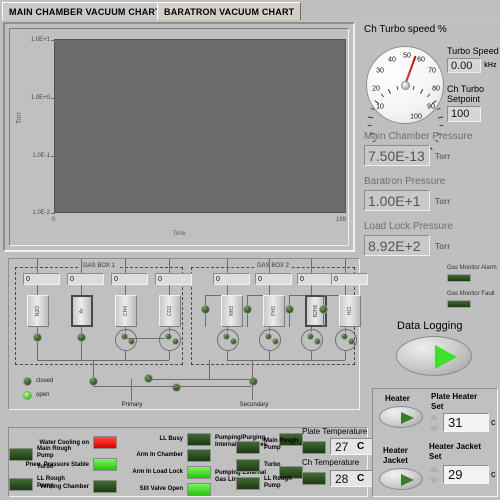 The height and width of the screenshot is (500, 500). What do you see at coordinates (466, 474) in the screenshot?
I see `heater-jacket-set-input: 29` at bounding box center [466, 474].